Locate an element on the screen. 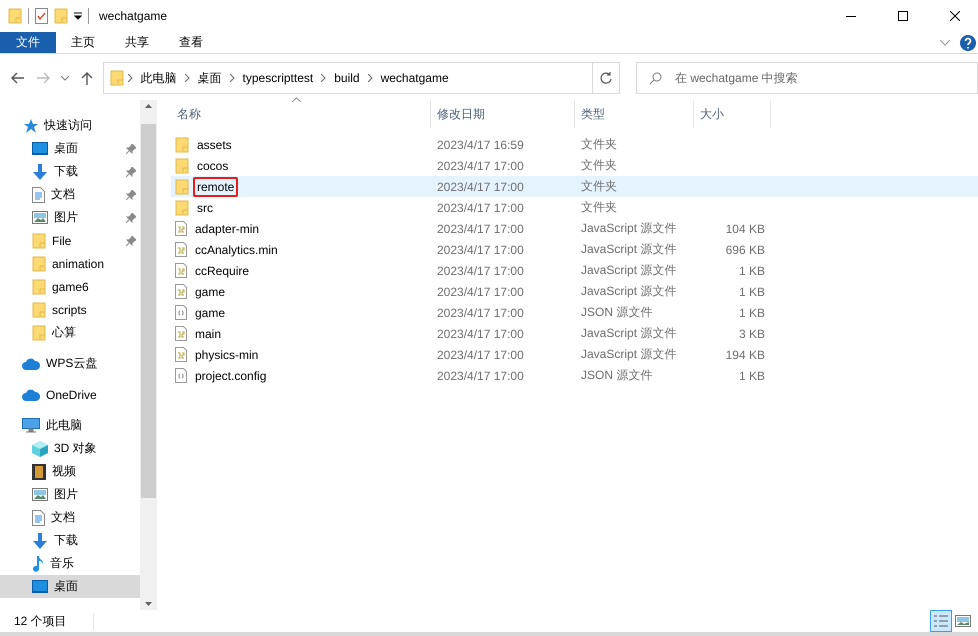  nav-item: 3D 对象 is located at coordinates (70, 448).